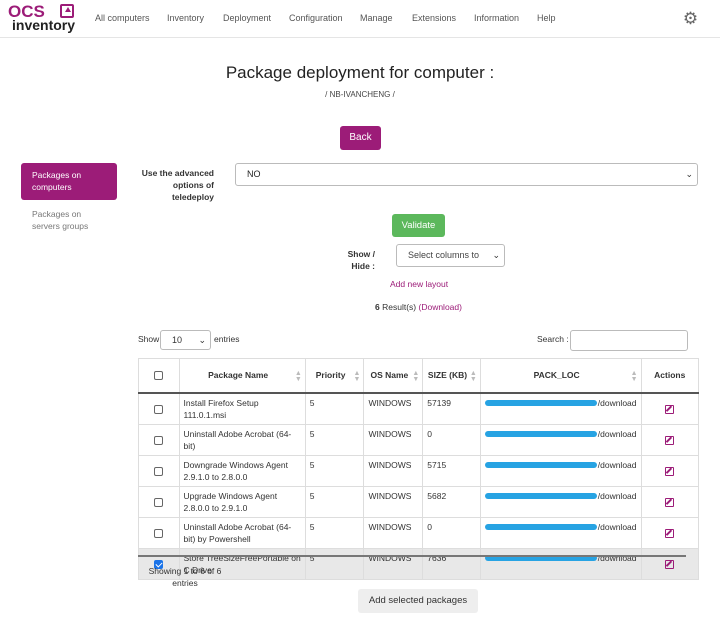 This screenshot has height=626, width=720. Describe the element at coordinates (451, 501) in the screenshot. I see `size-cell: 5682` at that location.